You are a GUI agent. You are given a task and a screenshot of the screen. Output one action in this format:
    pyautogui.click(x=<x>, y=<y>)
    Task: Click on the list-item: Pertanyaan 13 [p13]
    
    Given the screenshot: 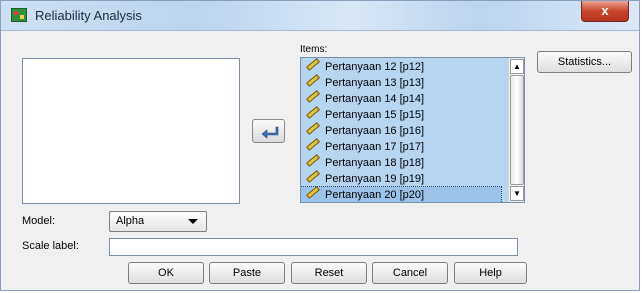 What is the action you would take?
    pyautogui.click(x=401, y=82)
    